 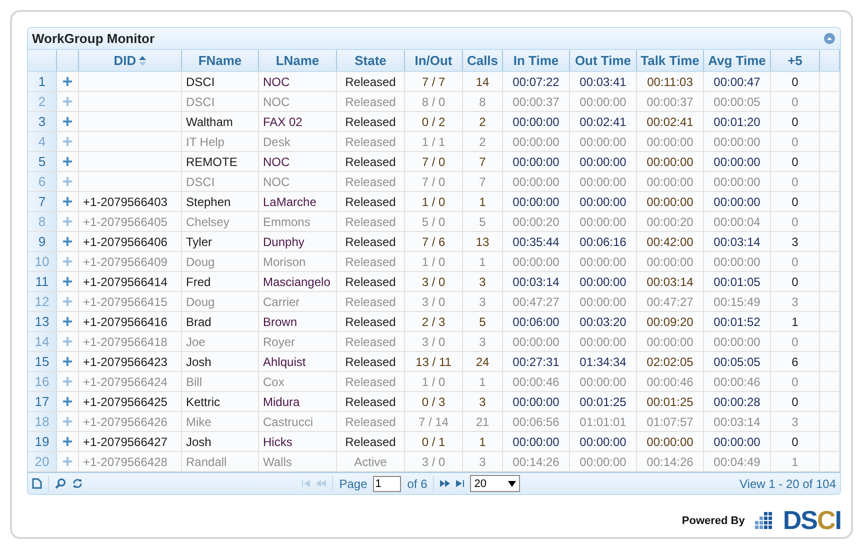 What do you see at coordinates (829, 38) in the screenshot?
I see `collapse-icon` at bounding box center [829, 38].